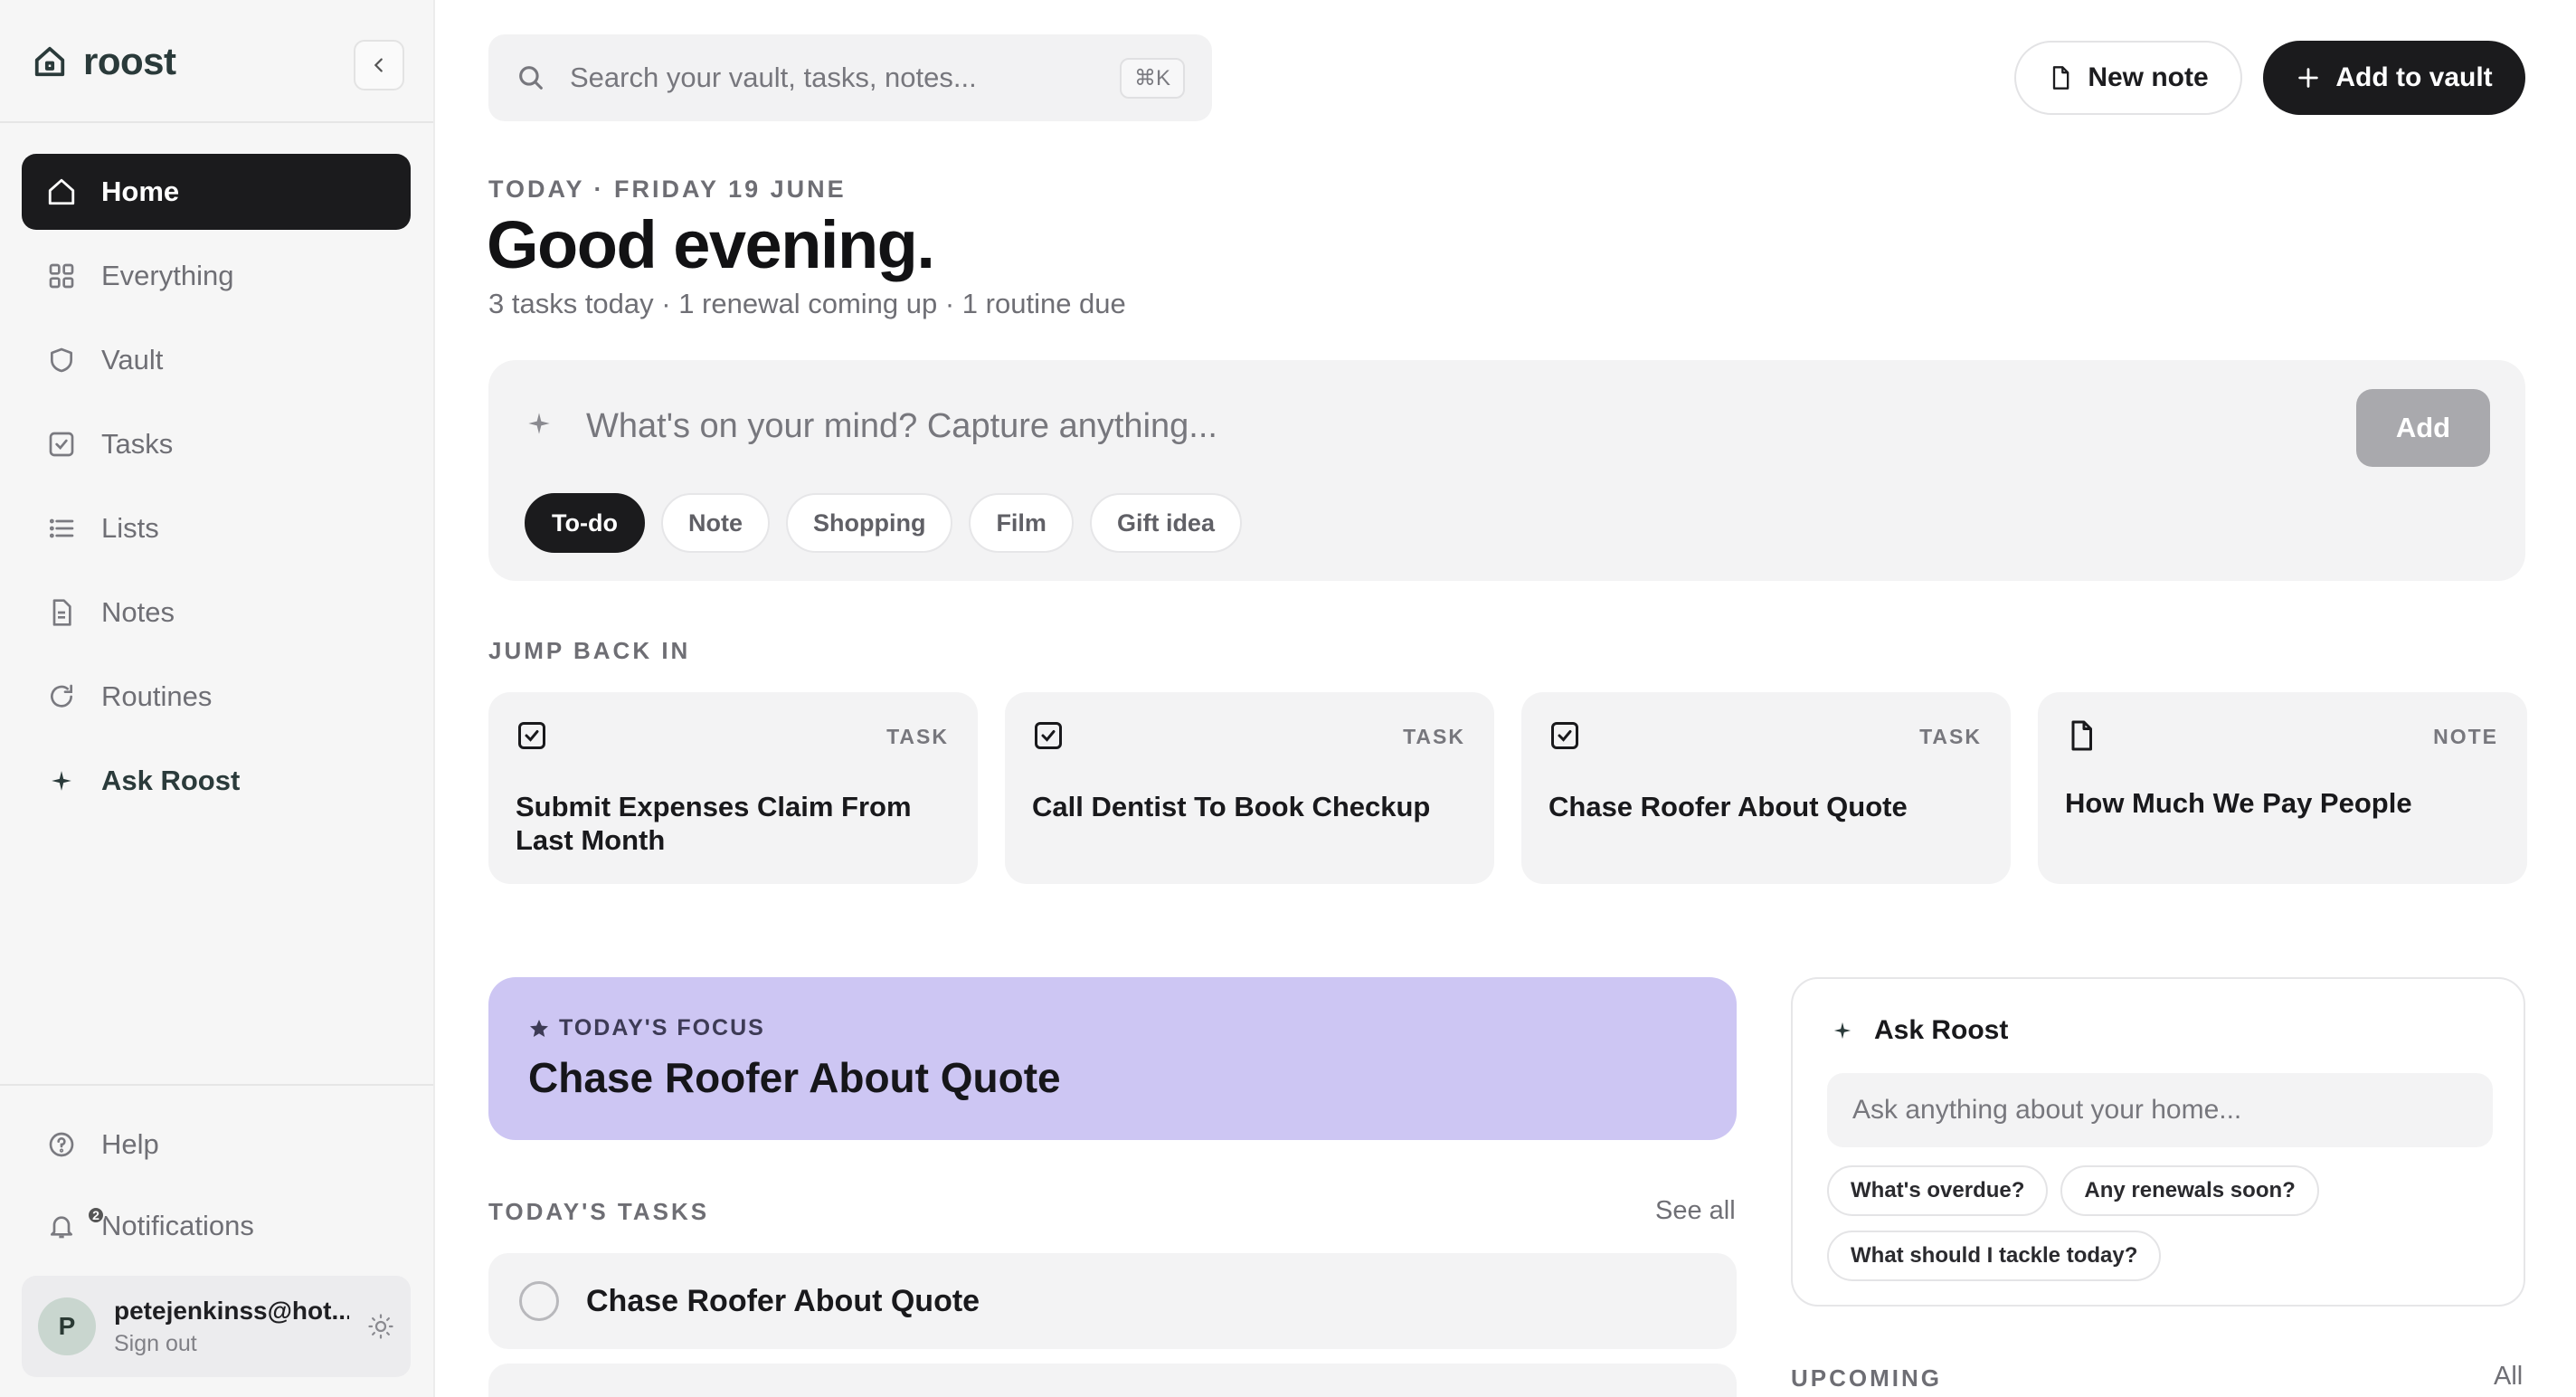 The width and height of the screenshot is (2576, 1397). I want to click on brand-name: roost, so click(130, 61).